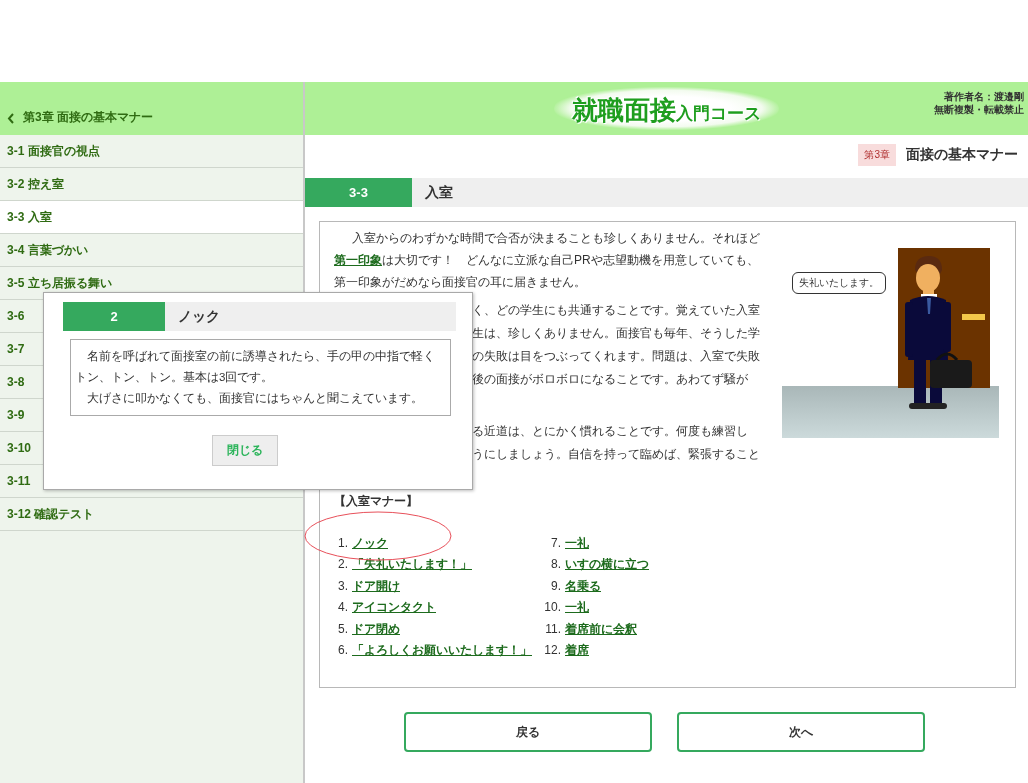 This screenshot has height=783, width=1028. I want to click on speech-bubble: 失礼いたします。, so click(839, 283).